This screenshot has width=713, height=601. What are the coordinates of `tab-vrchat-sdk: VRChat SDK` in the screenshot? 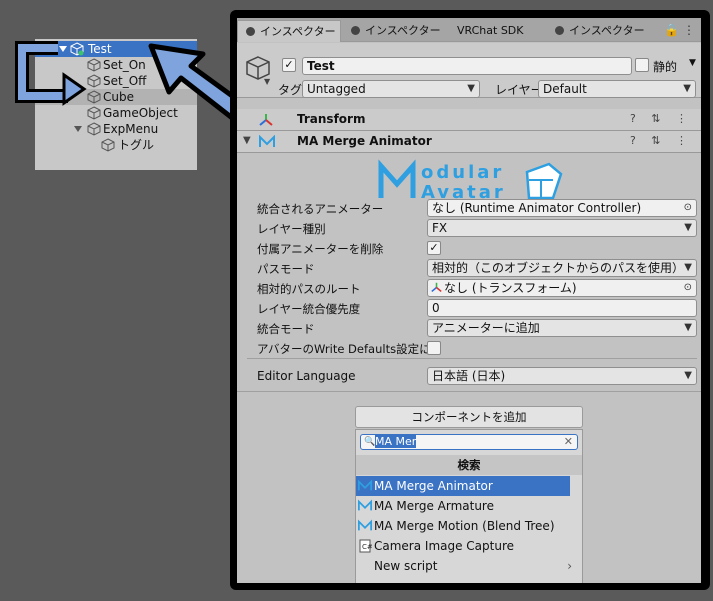 It's located at (497, 31).